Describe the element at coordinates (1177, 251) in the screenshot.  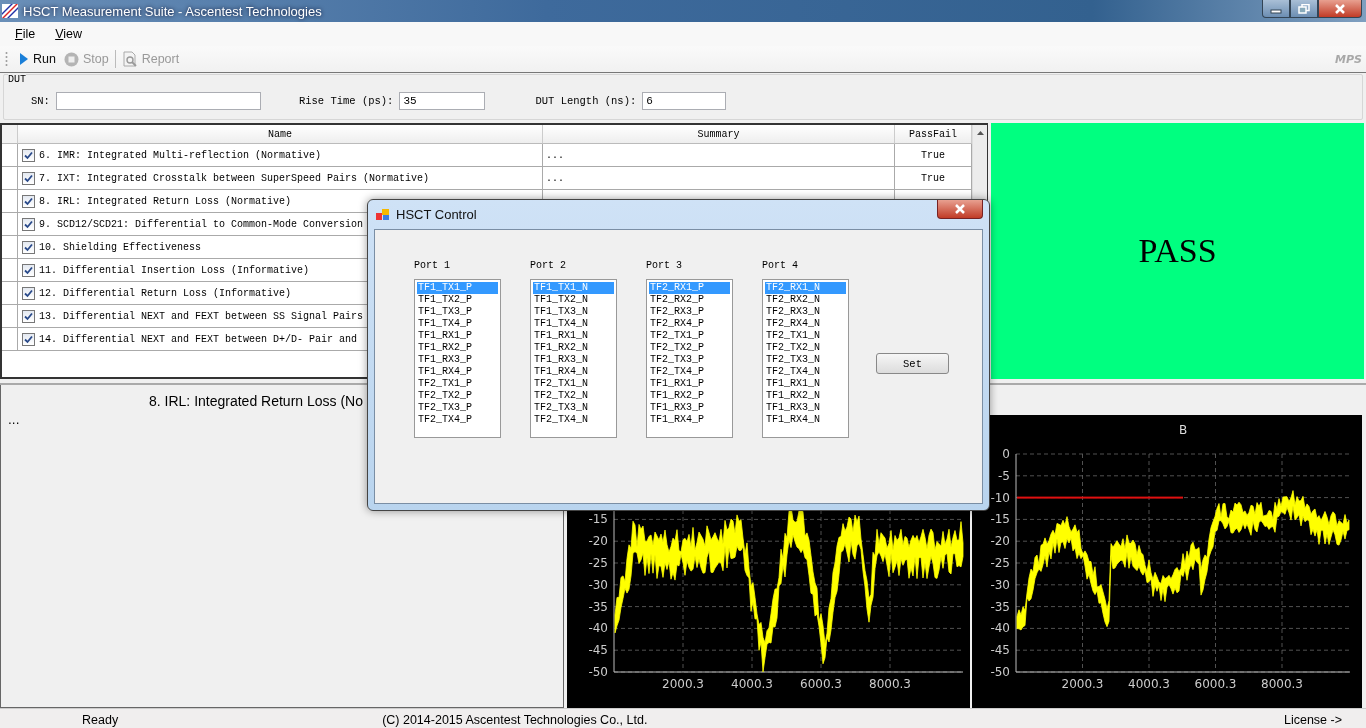
I see `result-text: PASS` at that location.